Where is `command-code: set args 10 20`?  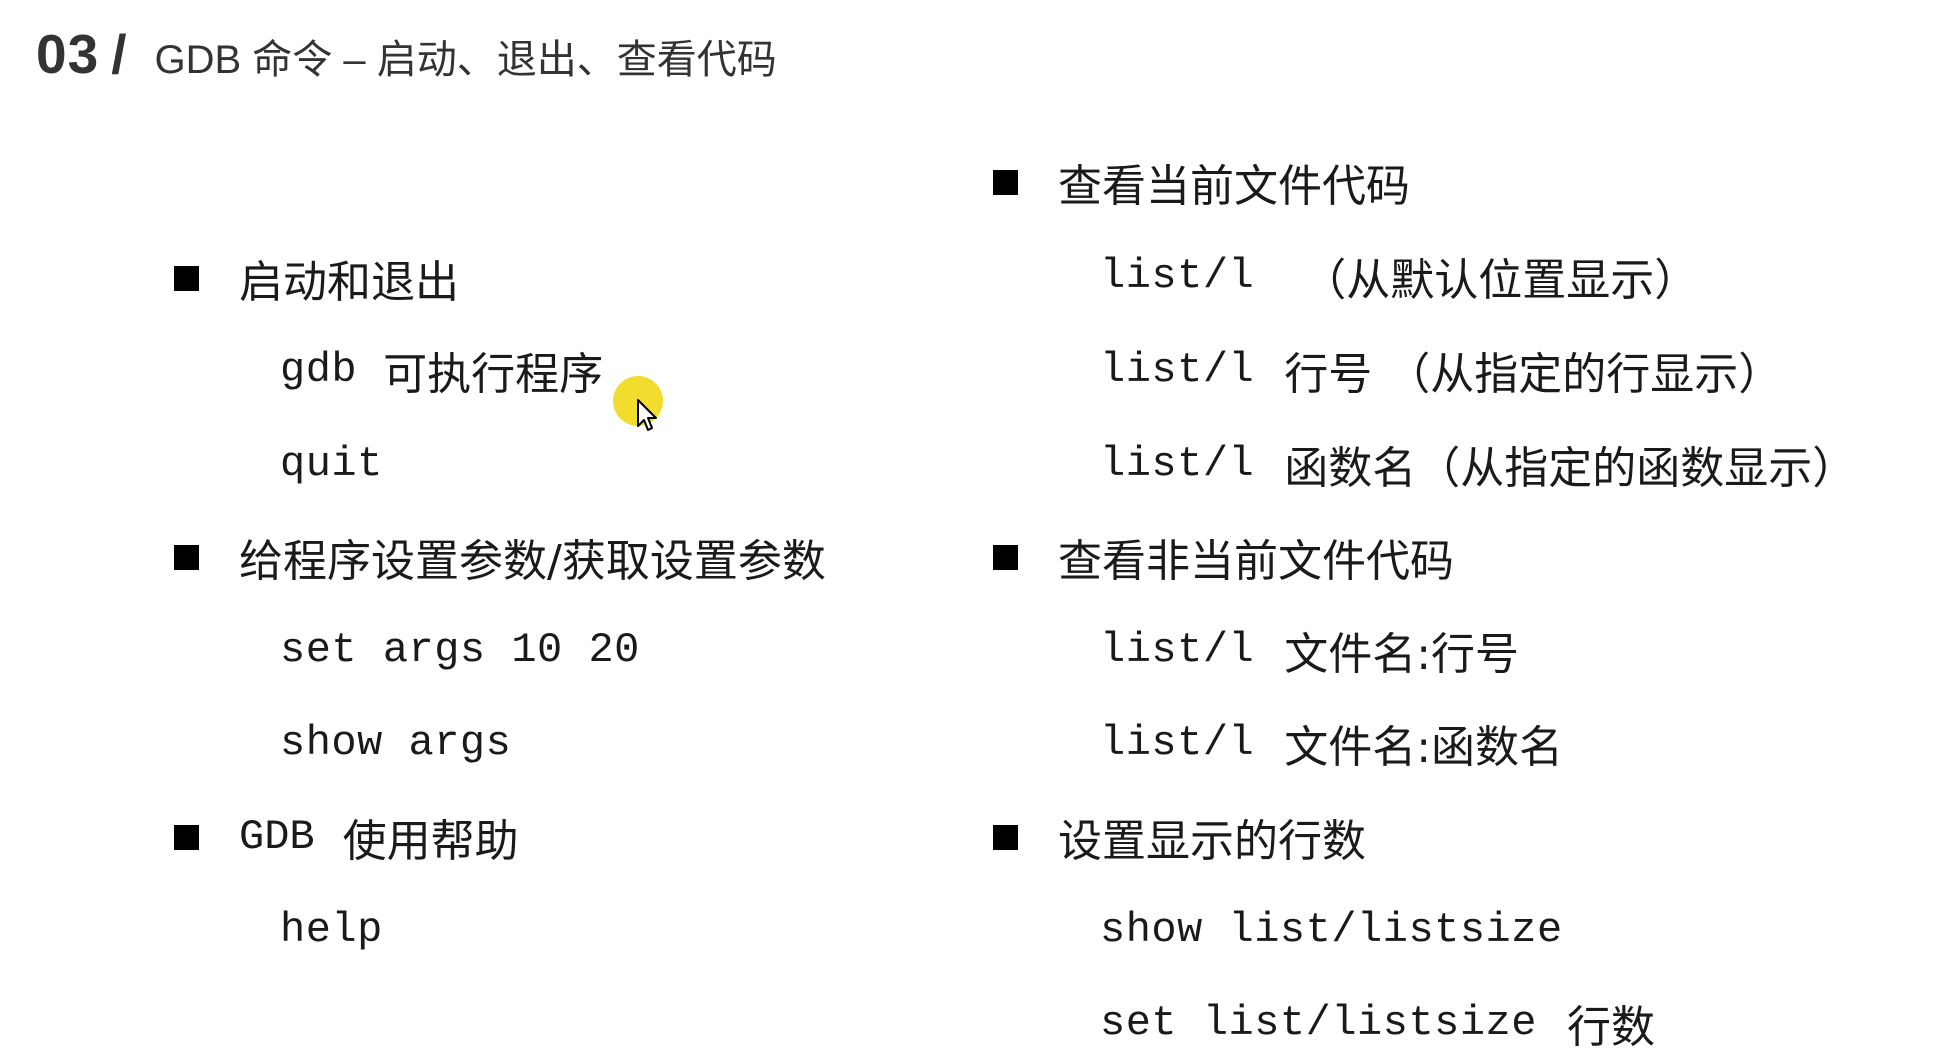 command-code: set args 10 20 is located at coordinates (460, 650).